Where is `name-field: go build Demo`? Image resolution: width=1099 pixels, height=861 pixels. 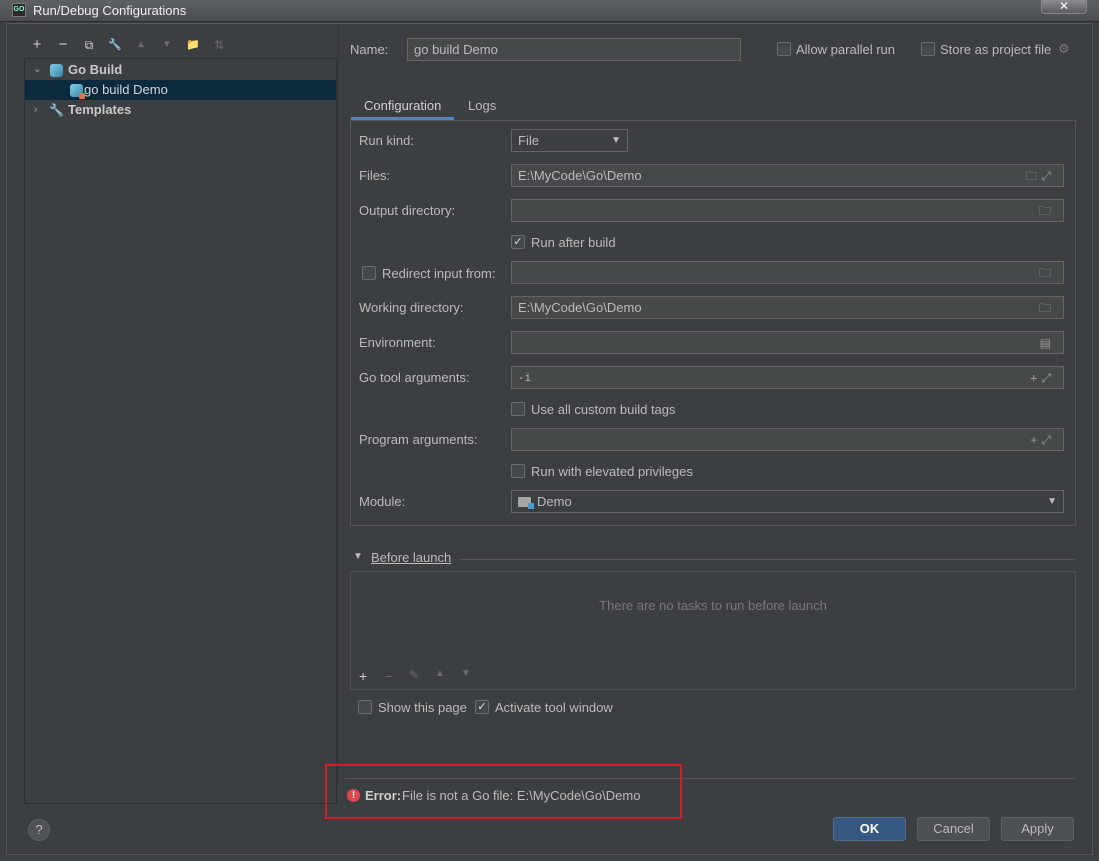 name-field: go build Demo is located at coordinates (574, 49).